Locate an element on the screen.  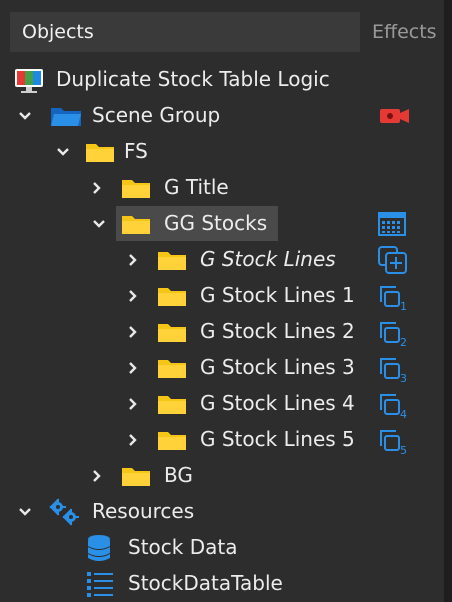
tree-item-label: FS is located at coordinates (136, 151).